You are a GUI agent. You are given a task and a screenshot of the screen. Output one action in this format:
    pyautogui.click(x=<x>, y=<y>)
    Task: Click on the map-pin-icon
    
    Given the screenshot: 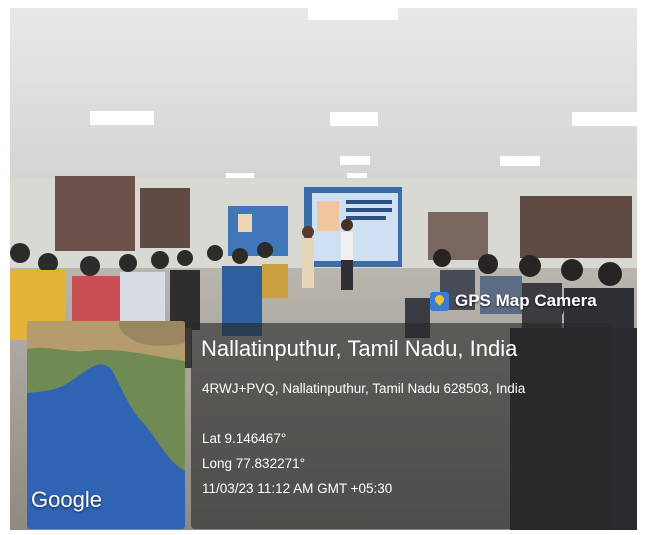 What is the action you would take?
    pyautogui.click(x=439, y=301)
    